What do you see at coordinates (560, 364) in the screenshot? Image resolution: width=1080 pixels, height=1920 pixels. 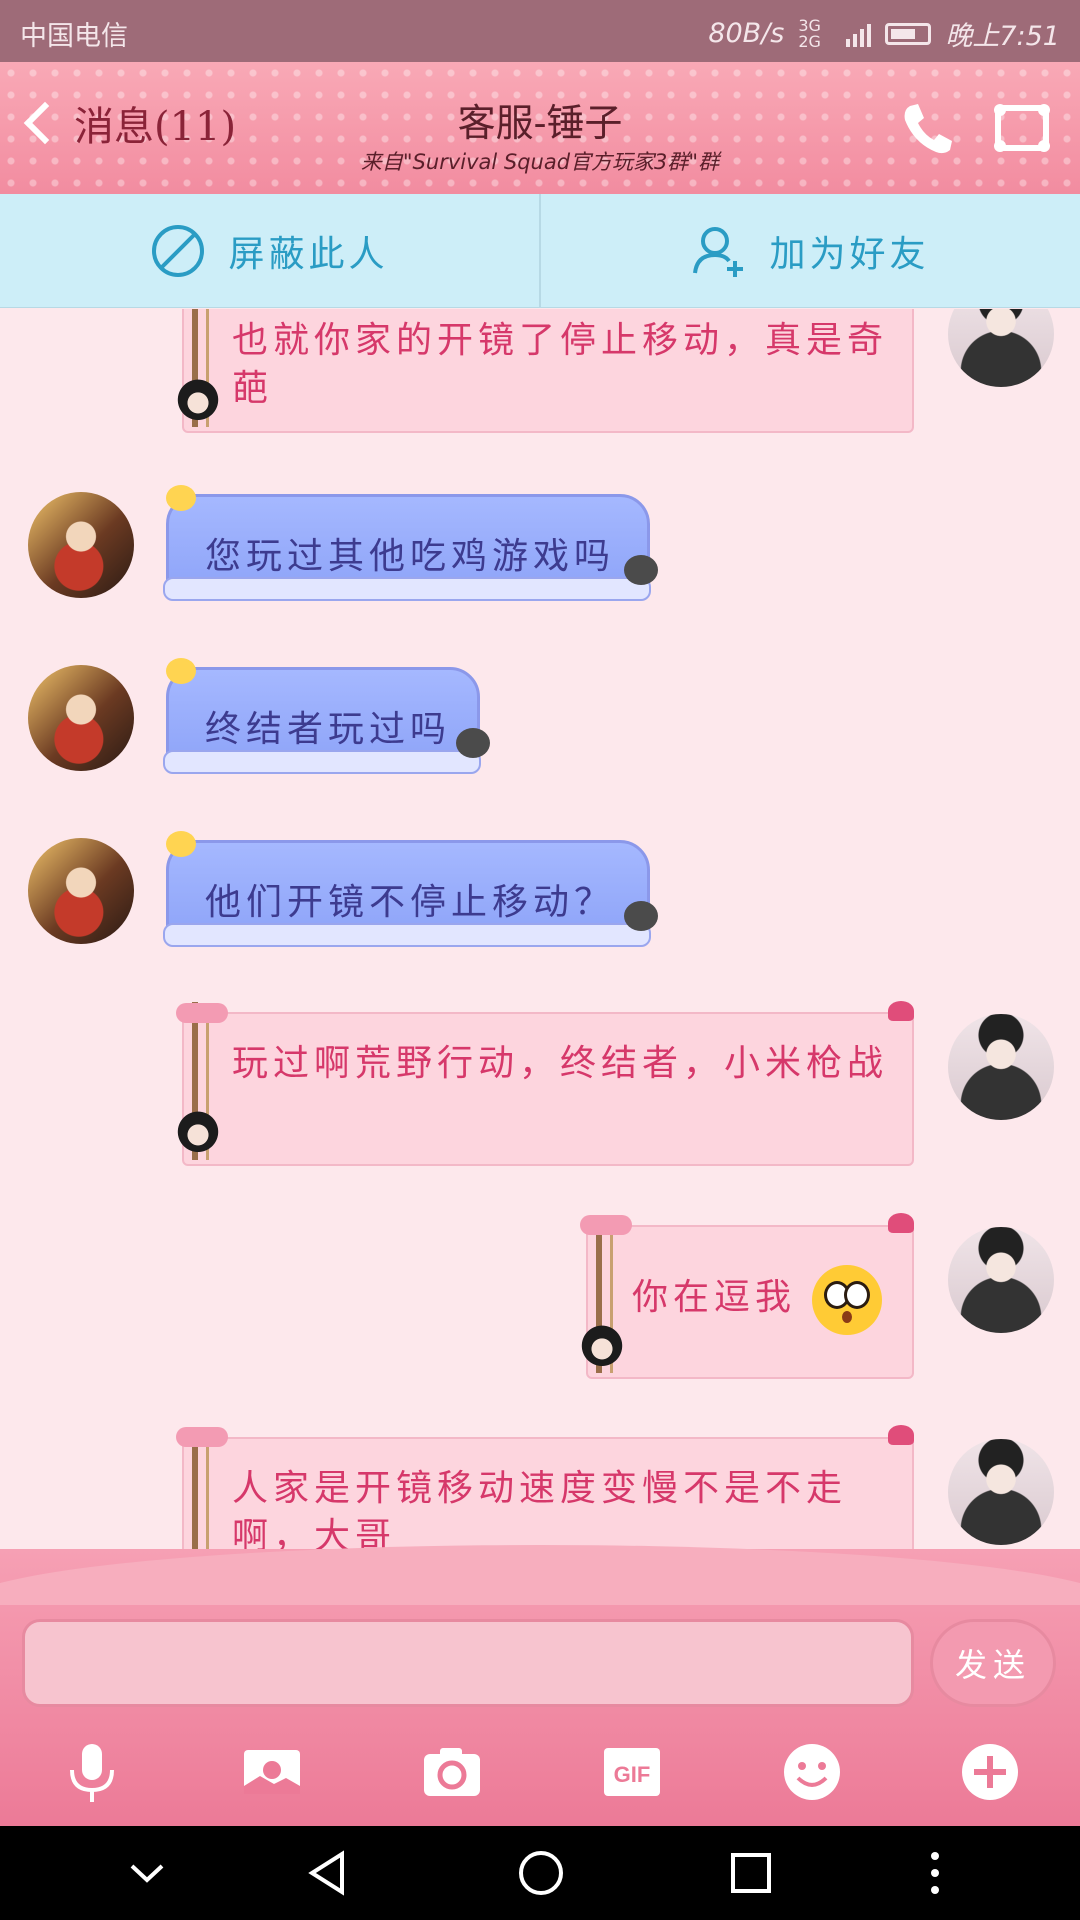 I see `message-text: 也就你家的开镜了停止移动，真是奇葩` at bounding box center [560, 364].